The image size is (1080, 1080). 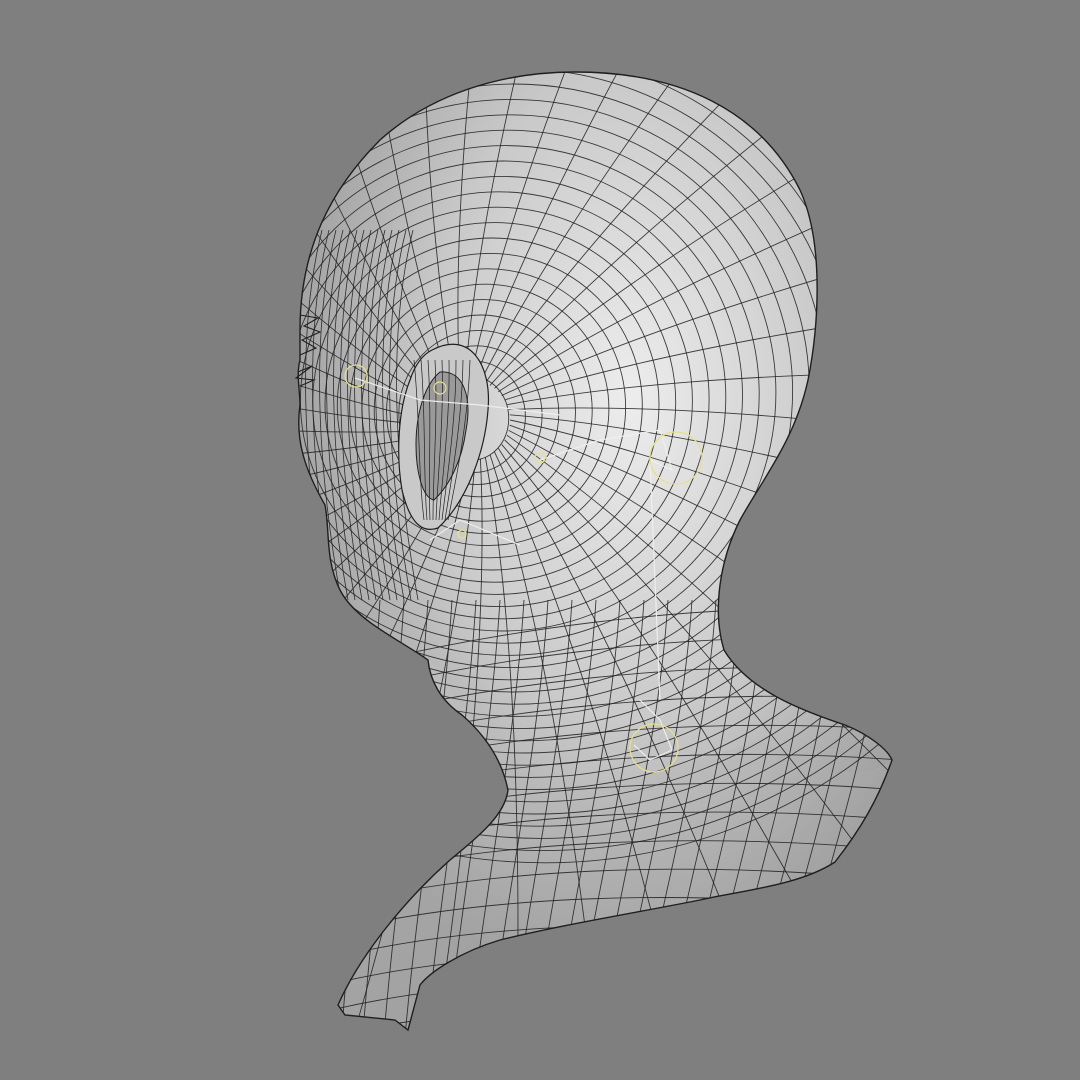 I want to click on edge-loop, so click(x=600, y=1053).